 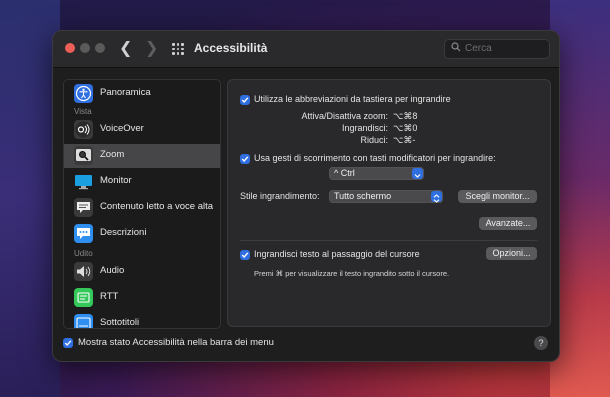 I want to click on show-all-grid-icon, so click(x=178, y=49).